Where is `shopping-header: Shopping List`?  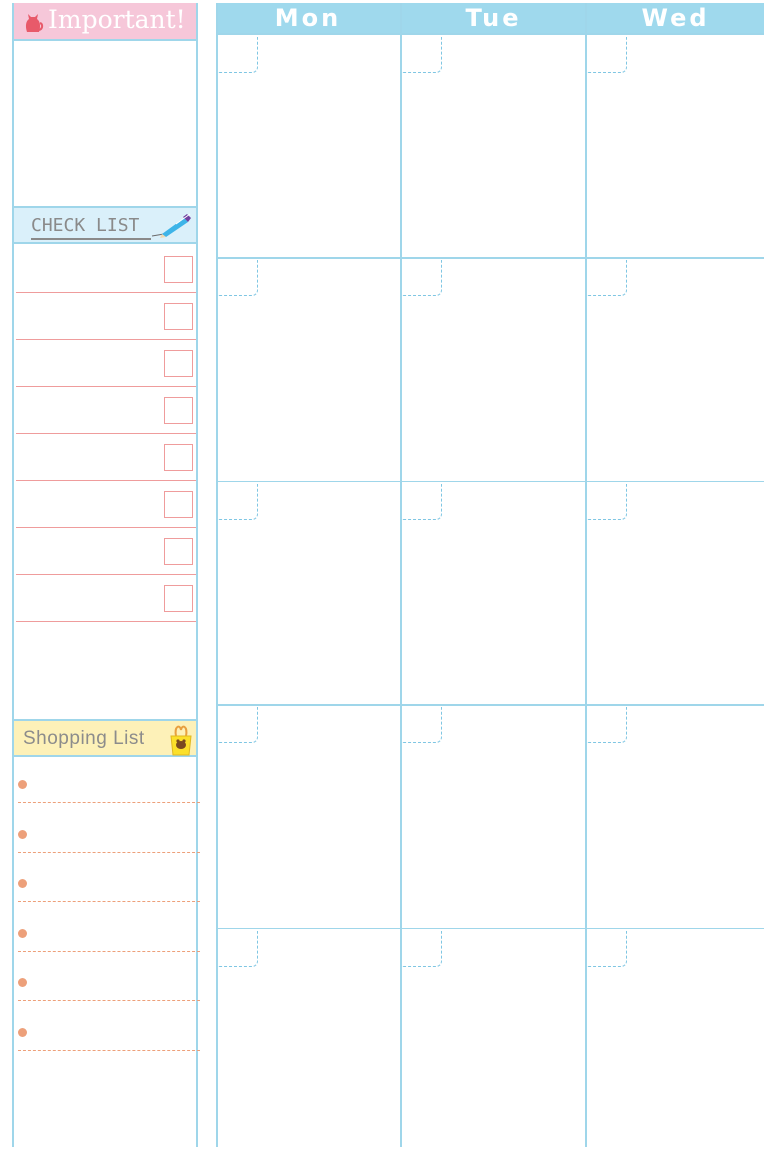 shopping-header: Shopping List is located at coordinates (105, 738).